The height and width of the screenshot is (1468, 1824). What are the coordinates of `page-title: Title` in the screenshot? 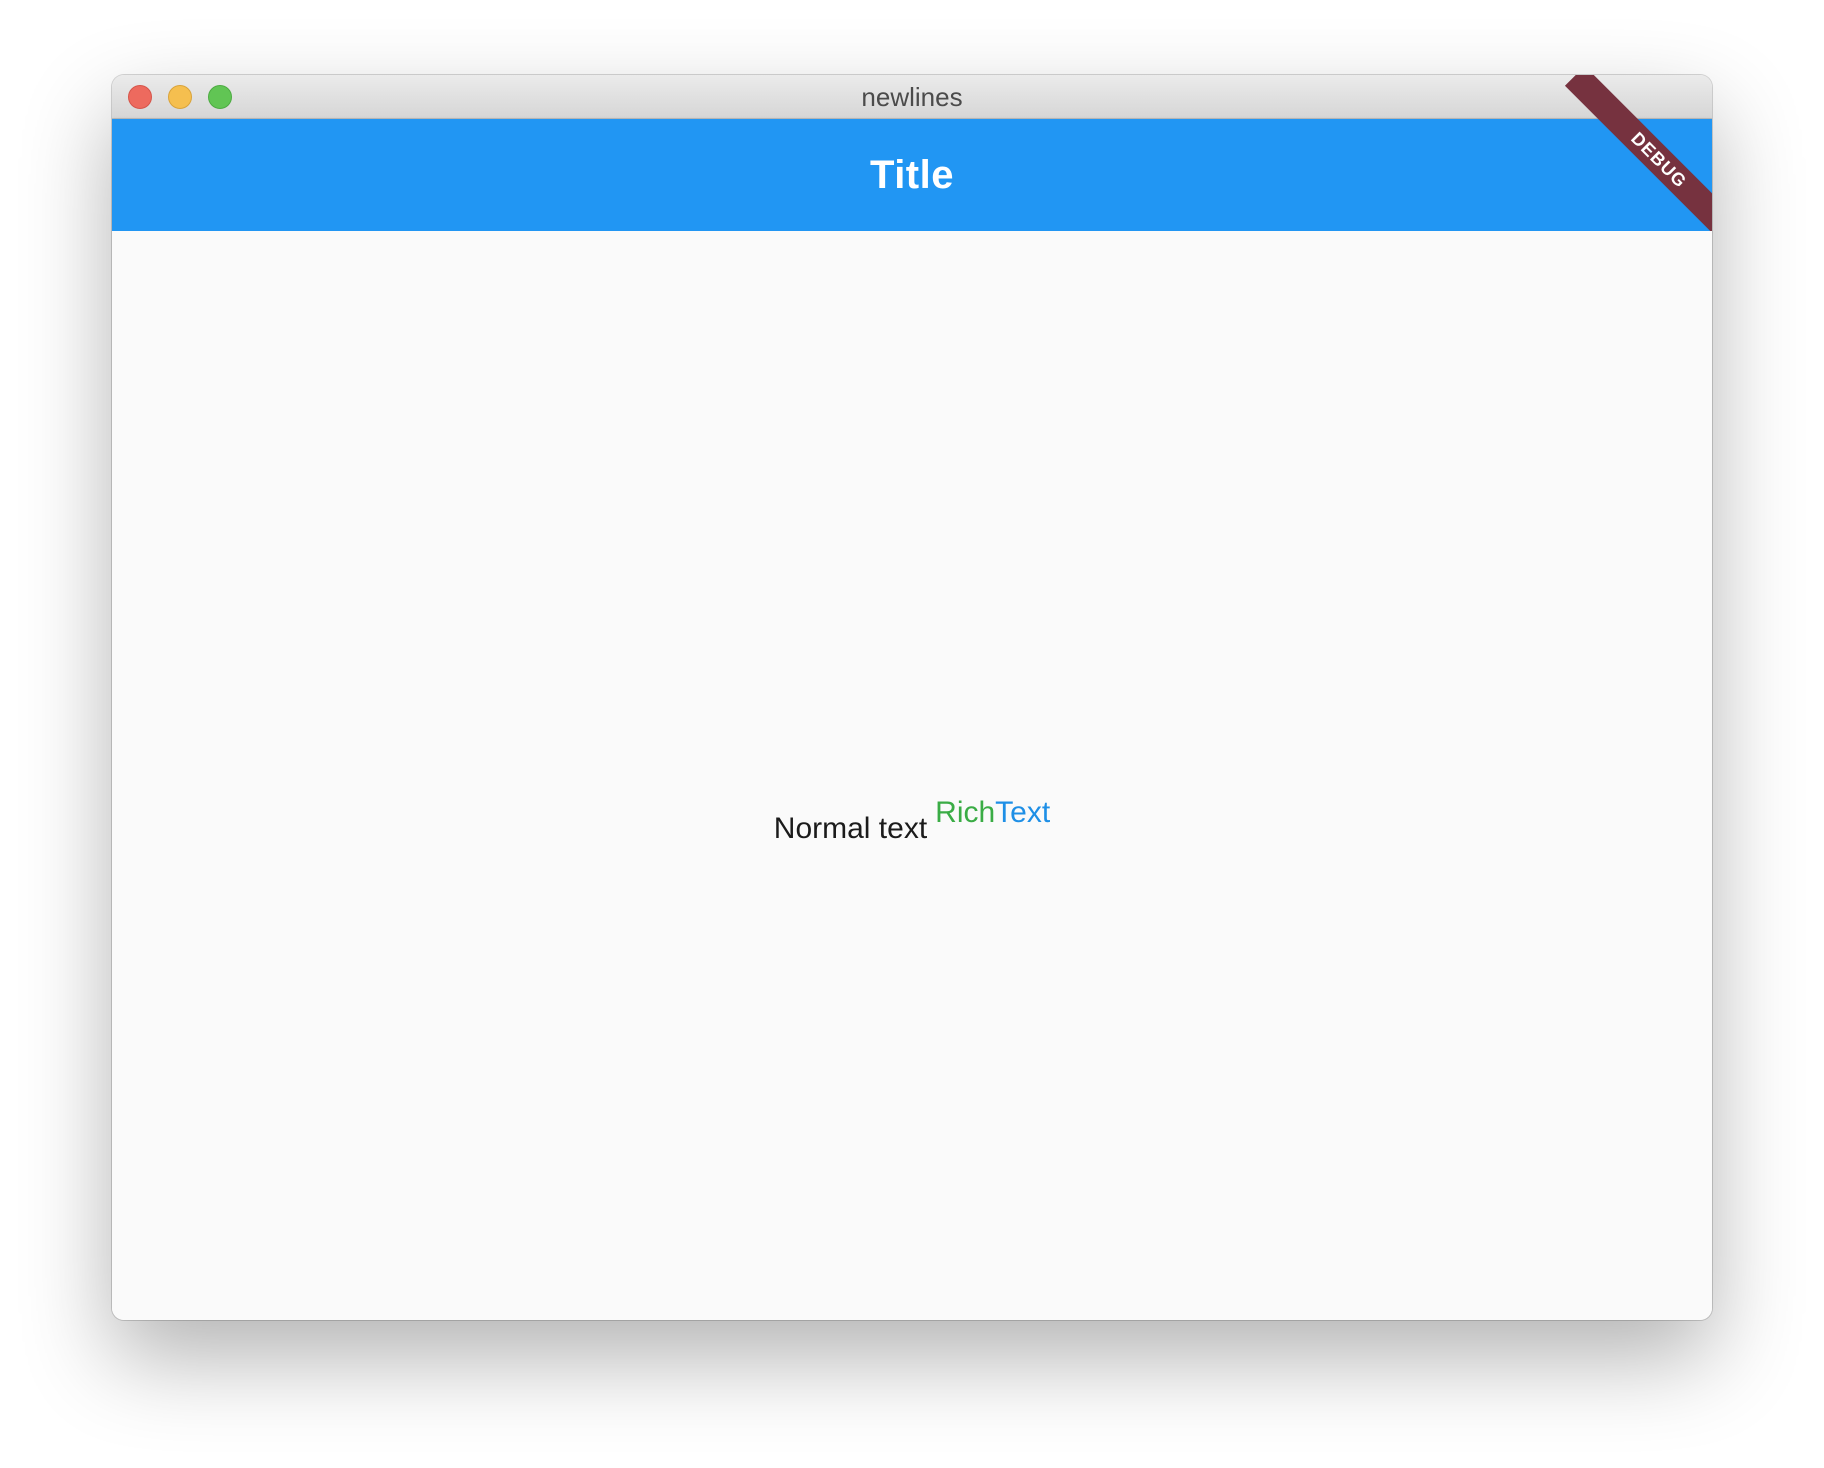 It's located at (911, 175).